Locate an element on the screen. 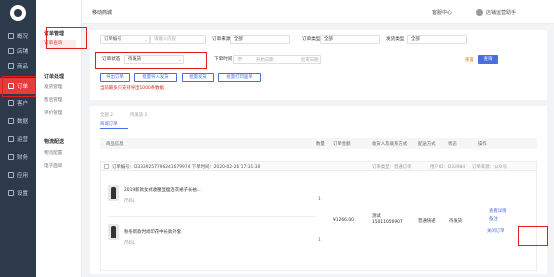 The width and height of the screenshot is (554, 277). start-date: 开始日期 is located at coordinates (265, 60).